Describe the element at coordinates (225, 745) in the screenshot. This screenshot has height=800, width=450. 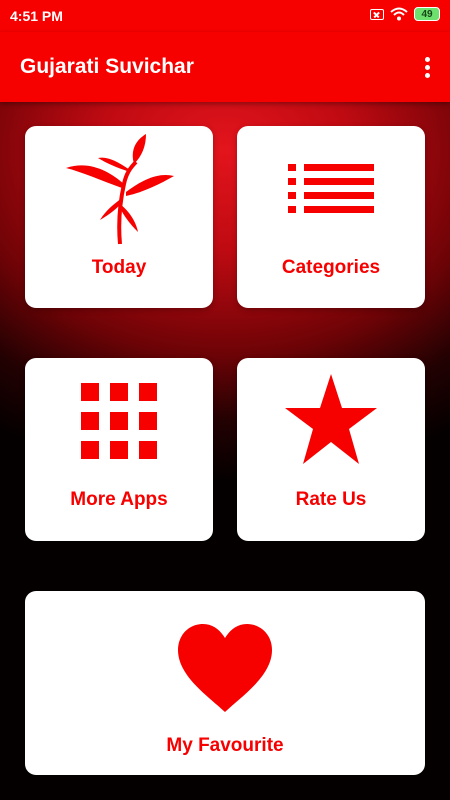
I see `my-favourite-label: My Favourite` at that location.